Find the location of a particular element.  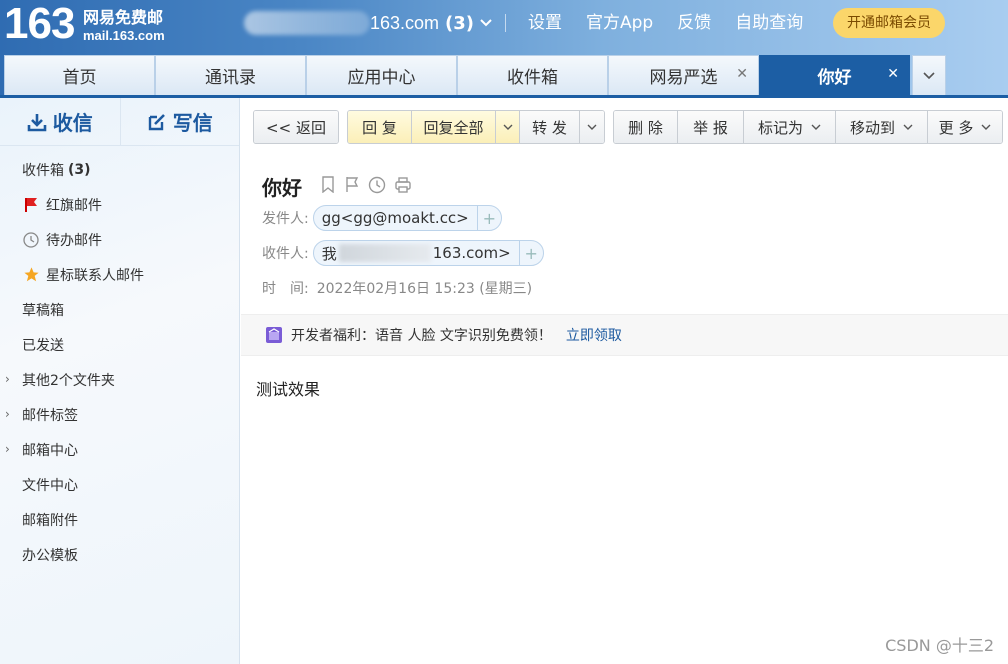

sidebar-item-todo: 待办邮件 is located at coordinates (119, 239).